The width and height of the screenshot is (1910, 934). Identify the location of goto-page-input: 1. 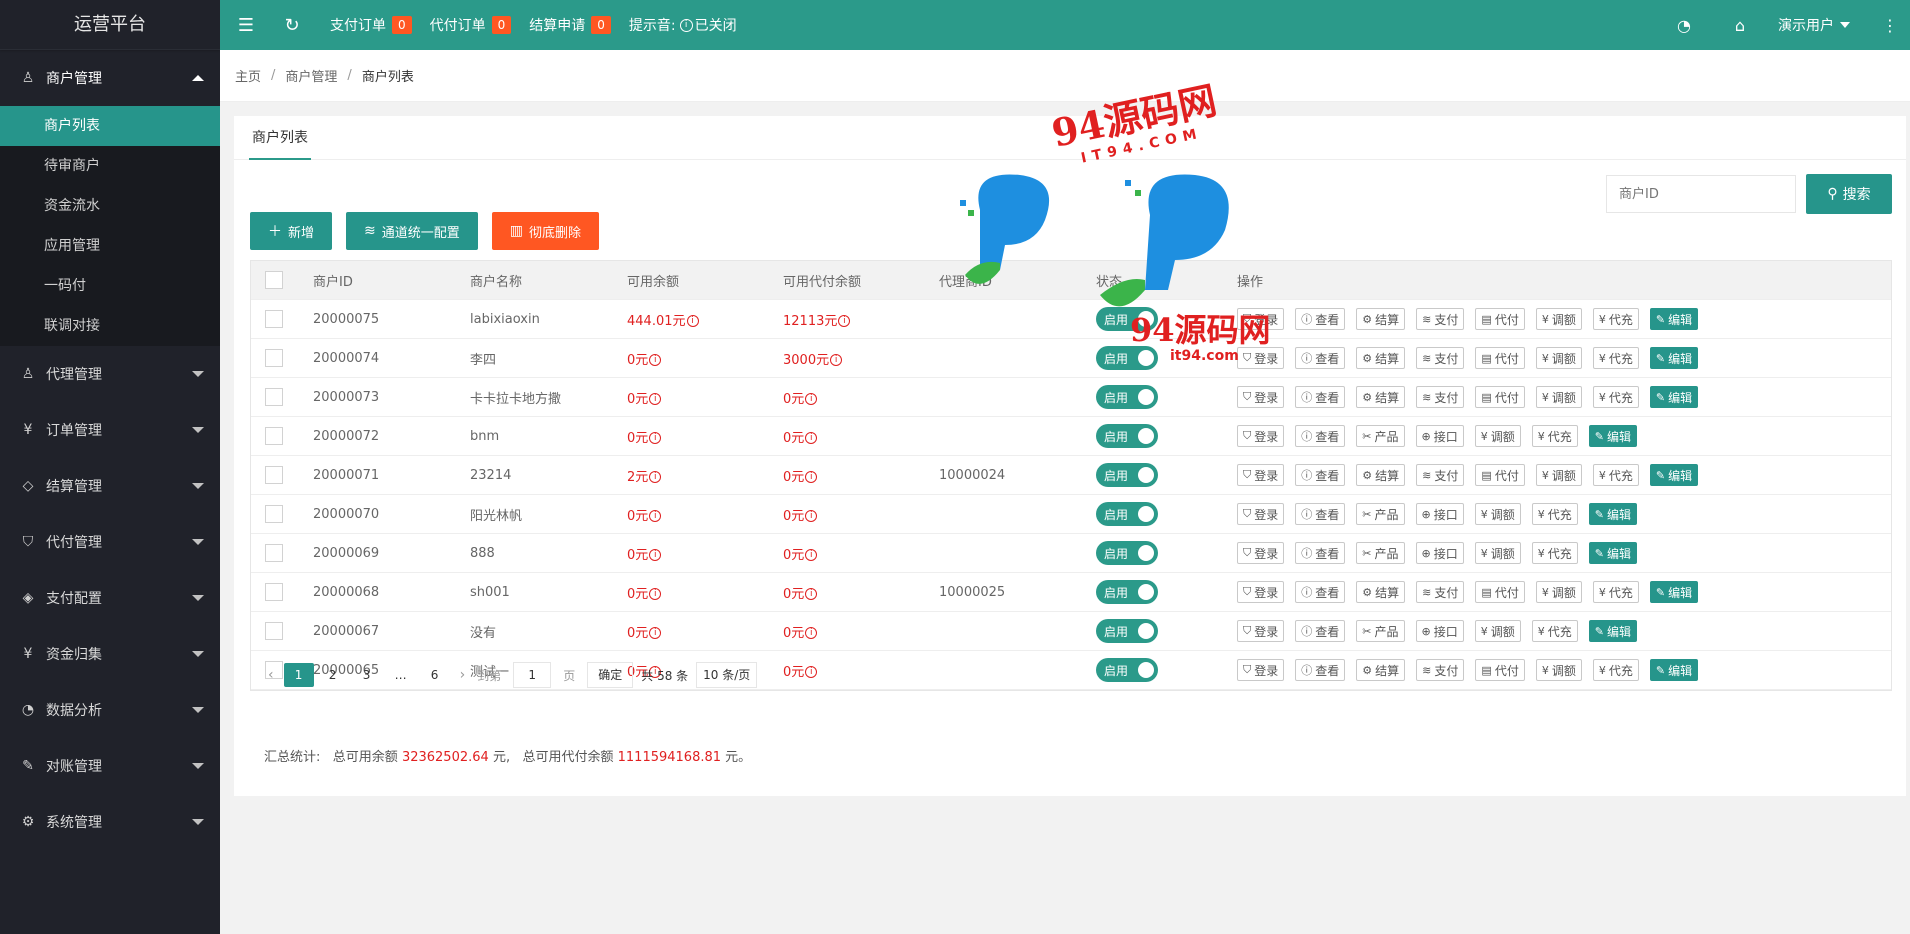
(532, 675).